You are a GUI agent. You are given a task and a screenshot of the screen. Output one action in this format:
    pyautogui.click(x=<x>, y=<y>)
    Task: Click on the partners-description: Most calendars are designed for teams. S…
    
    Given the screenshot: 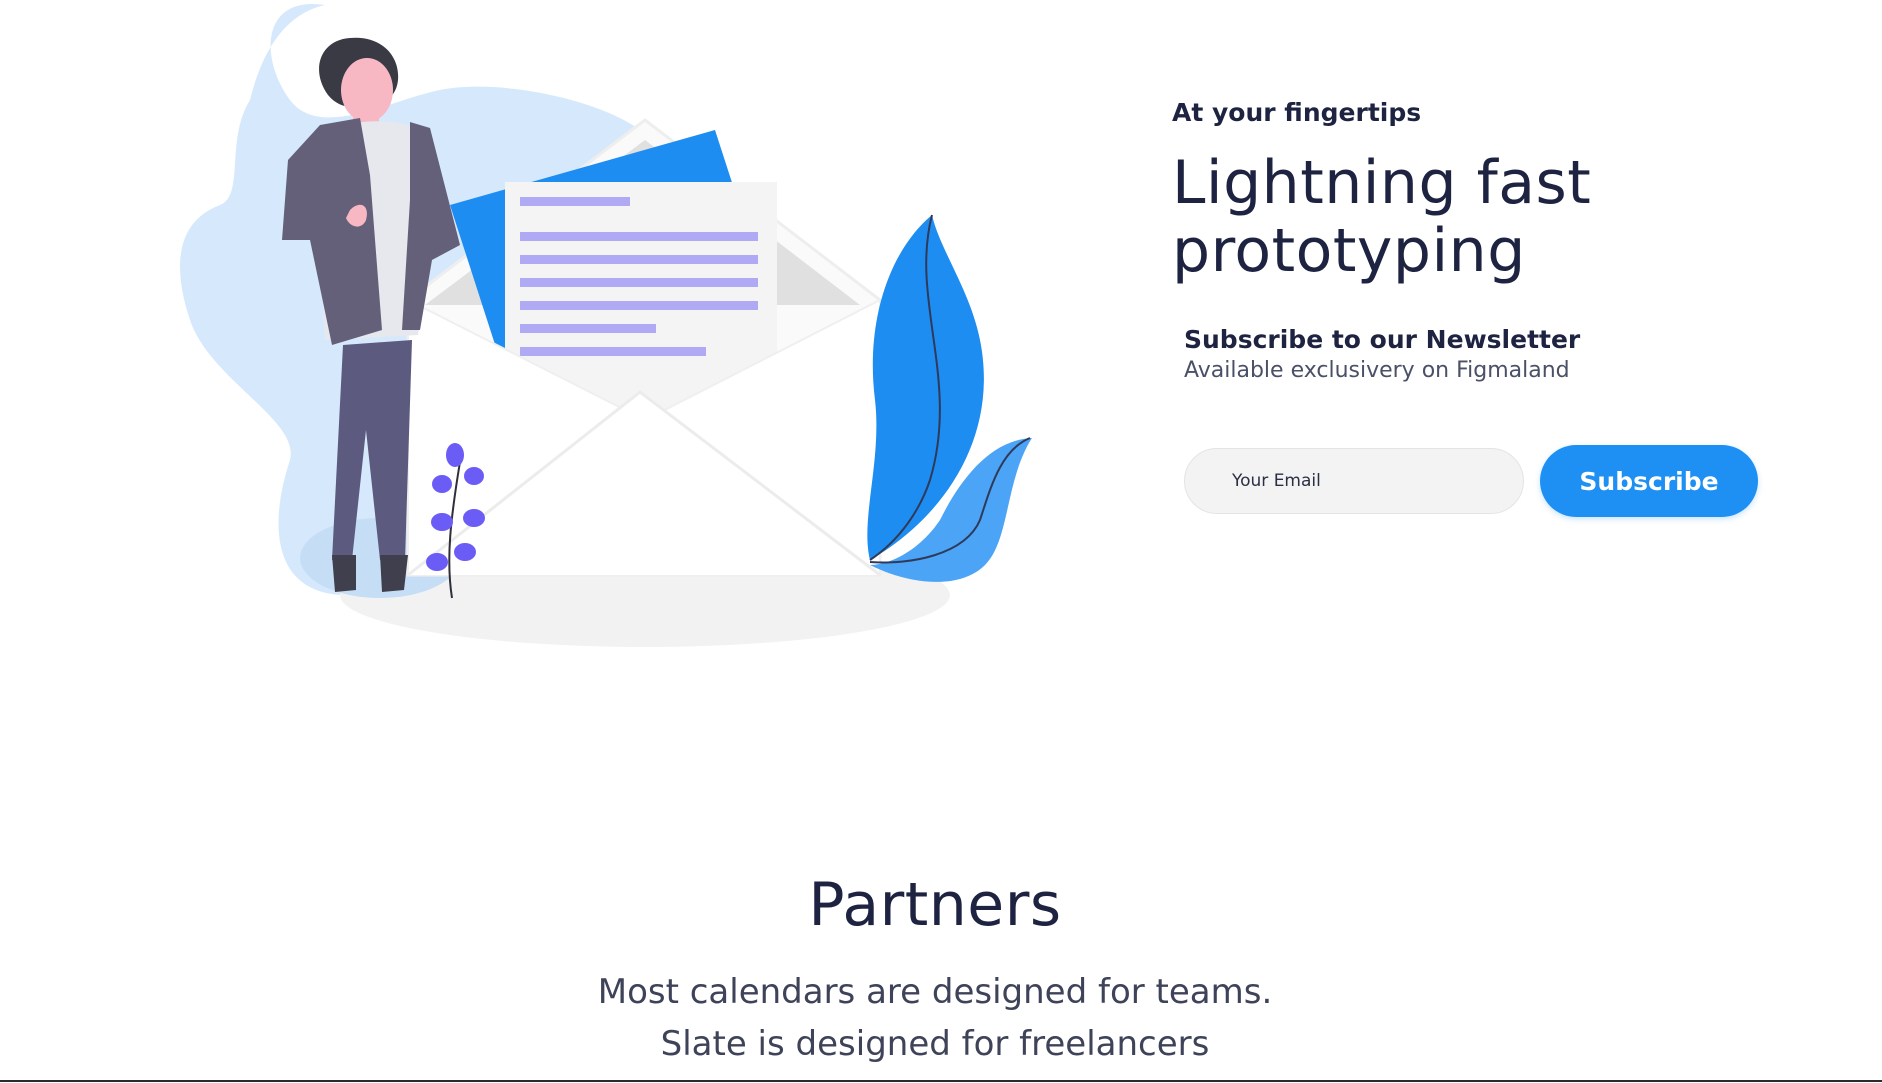 What is the action you would take?
    pyautogui.click(x=935, y=1018)
    